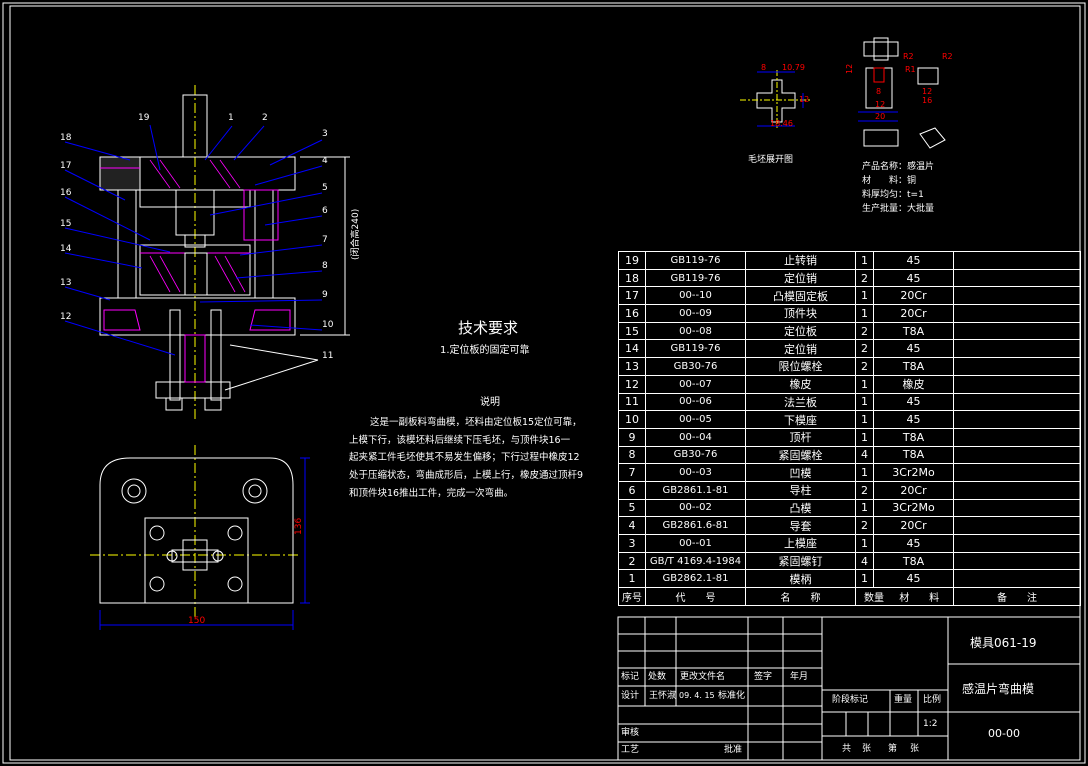 The height and width of the screenshot is (766, 1088). What do you see at coordinates (485, 350) in the screenshot?
I see `tech-req-item: 1.定位板的固定可靠` at bounding box center [485, 350].